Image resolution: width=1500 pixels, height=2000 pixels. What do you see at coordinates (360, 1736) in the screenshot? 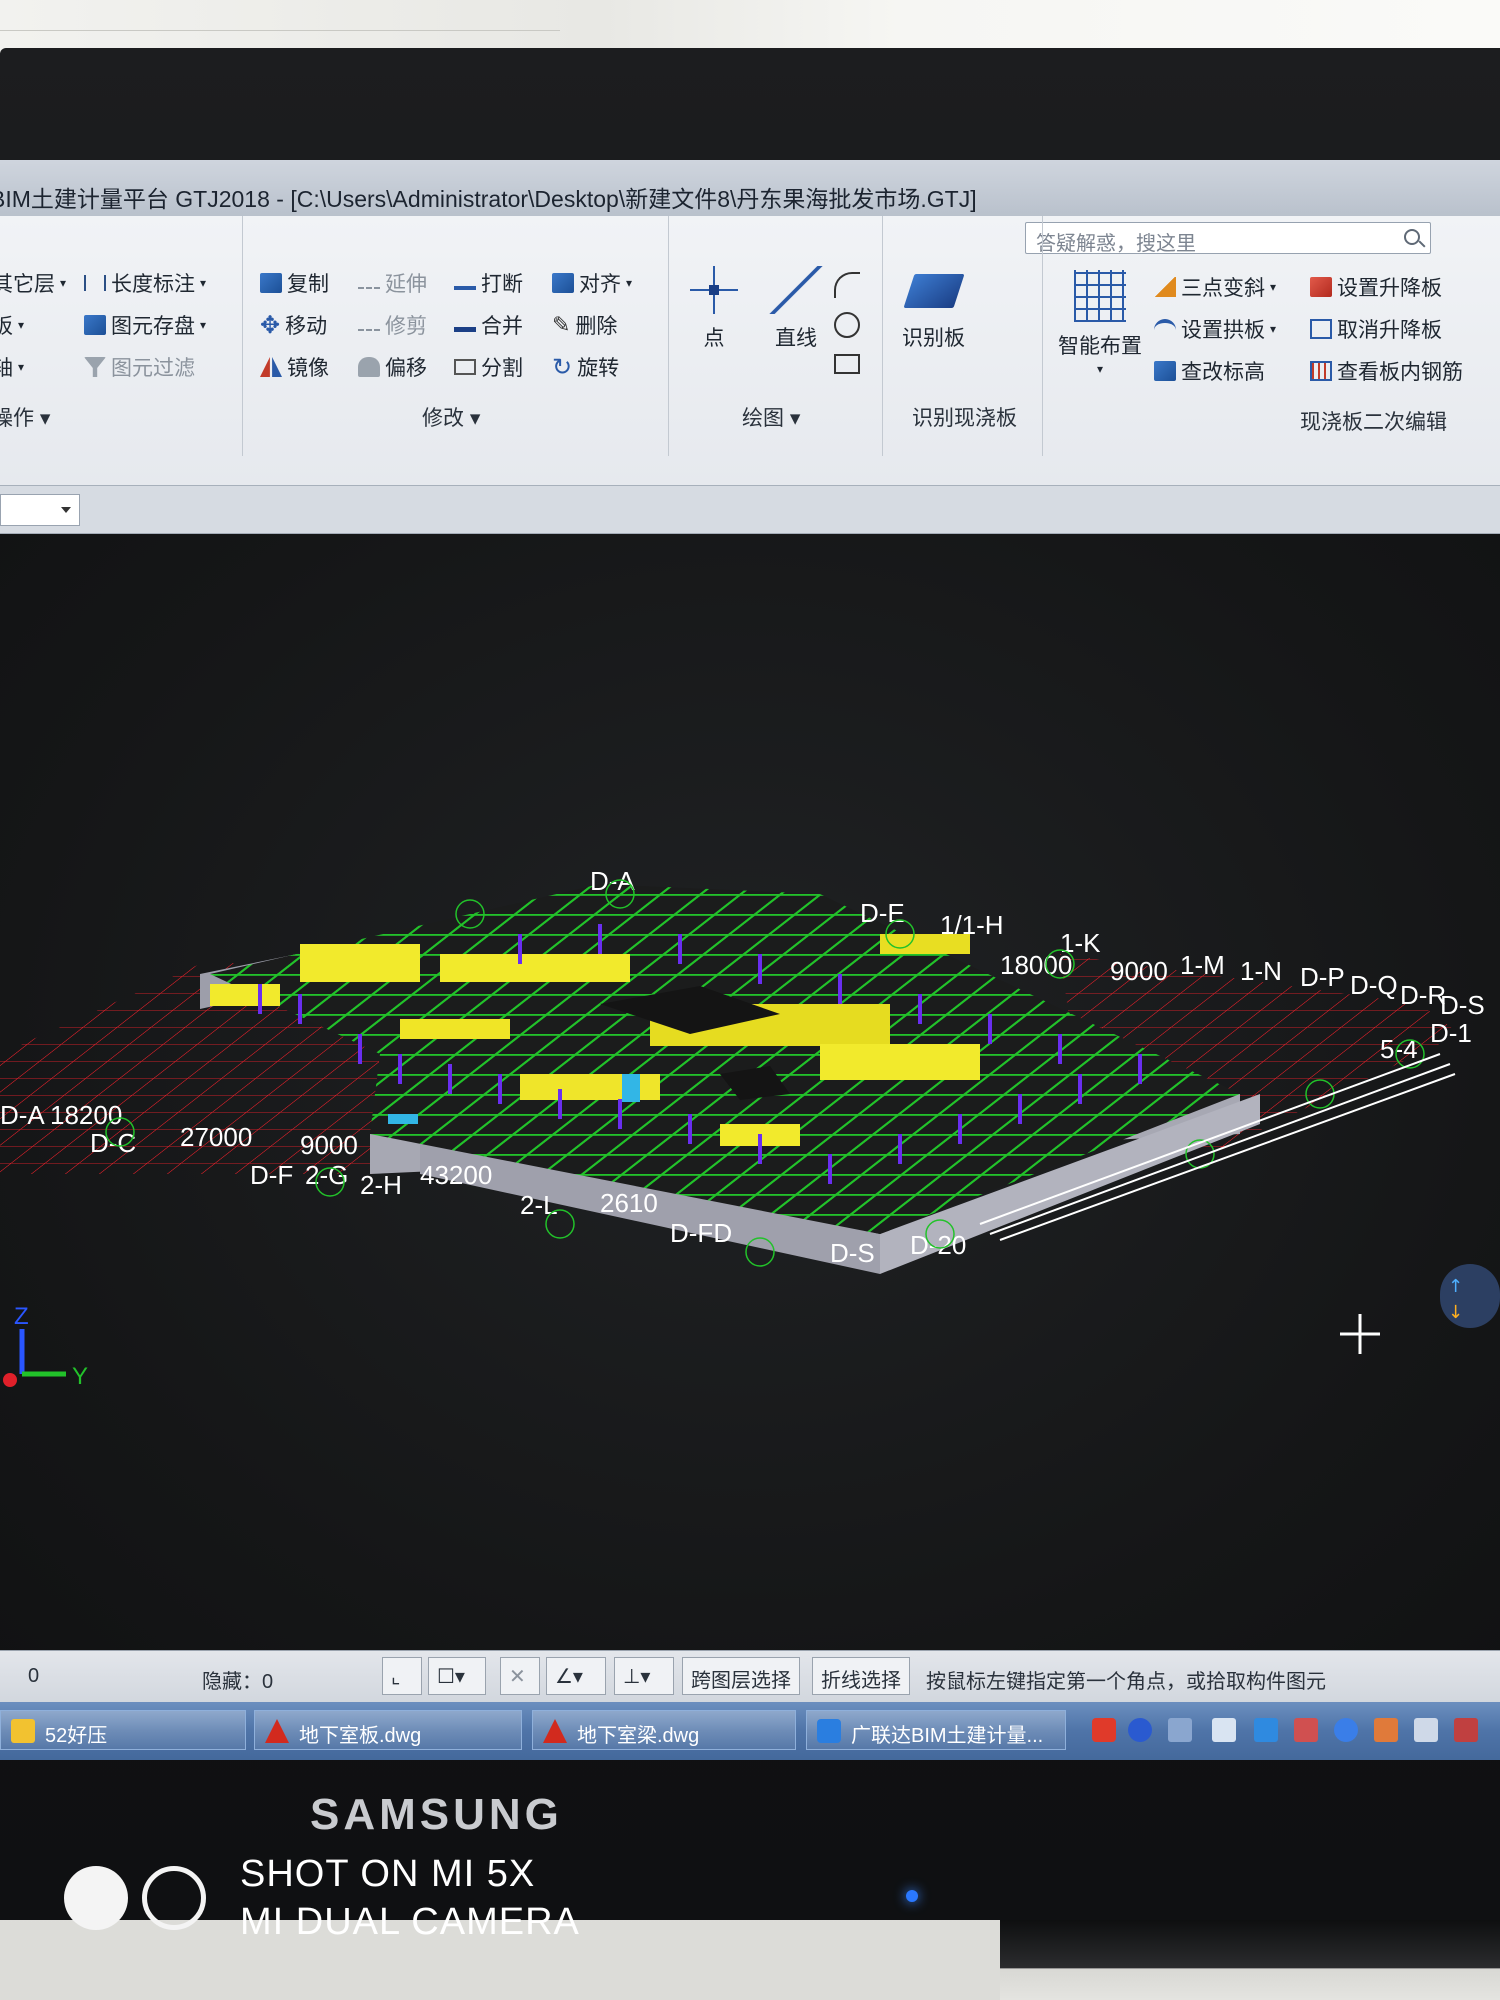
I see `taskbar-label: 地下室板.dwg` at bounding box center [360, 1736].